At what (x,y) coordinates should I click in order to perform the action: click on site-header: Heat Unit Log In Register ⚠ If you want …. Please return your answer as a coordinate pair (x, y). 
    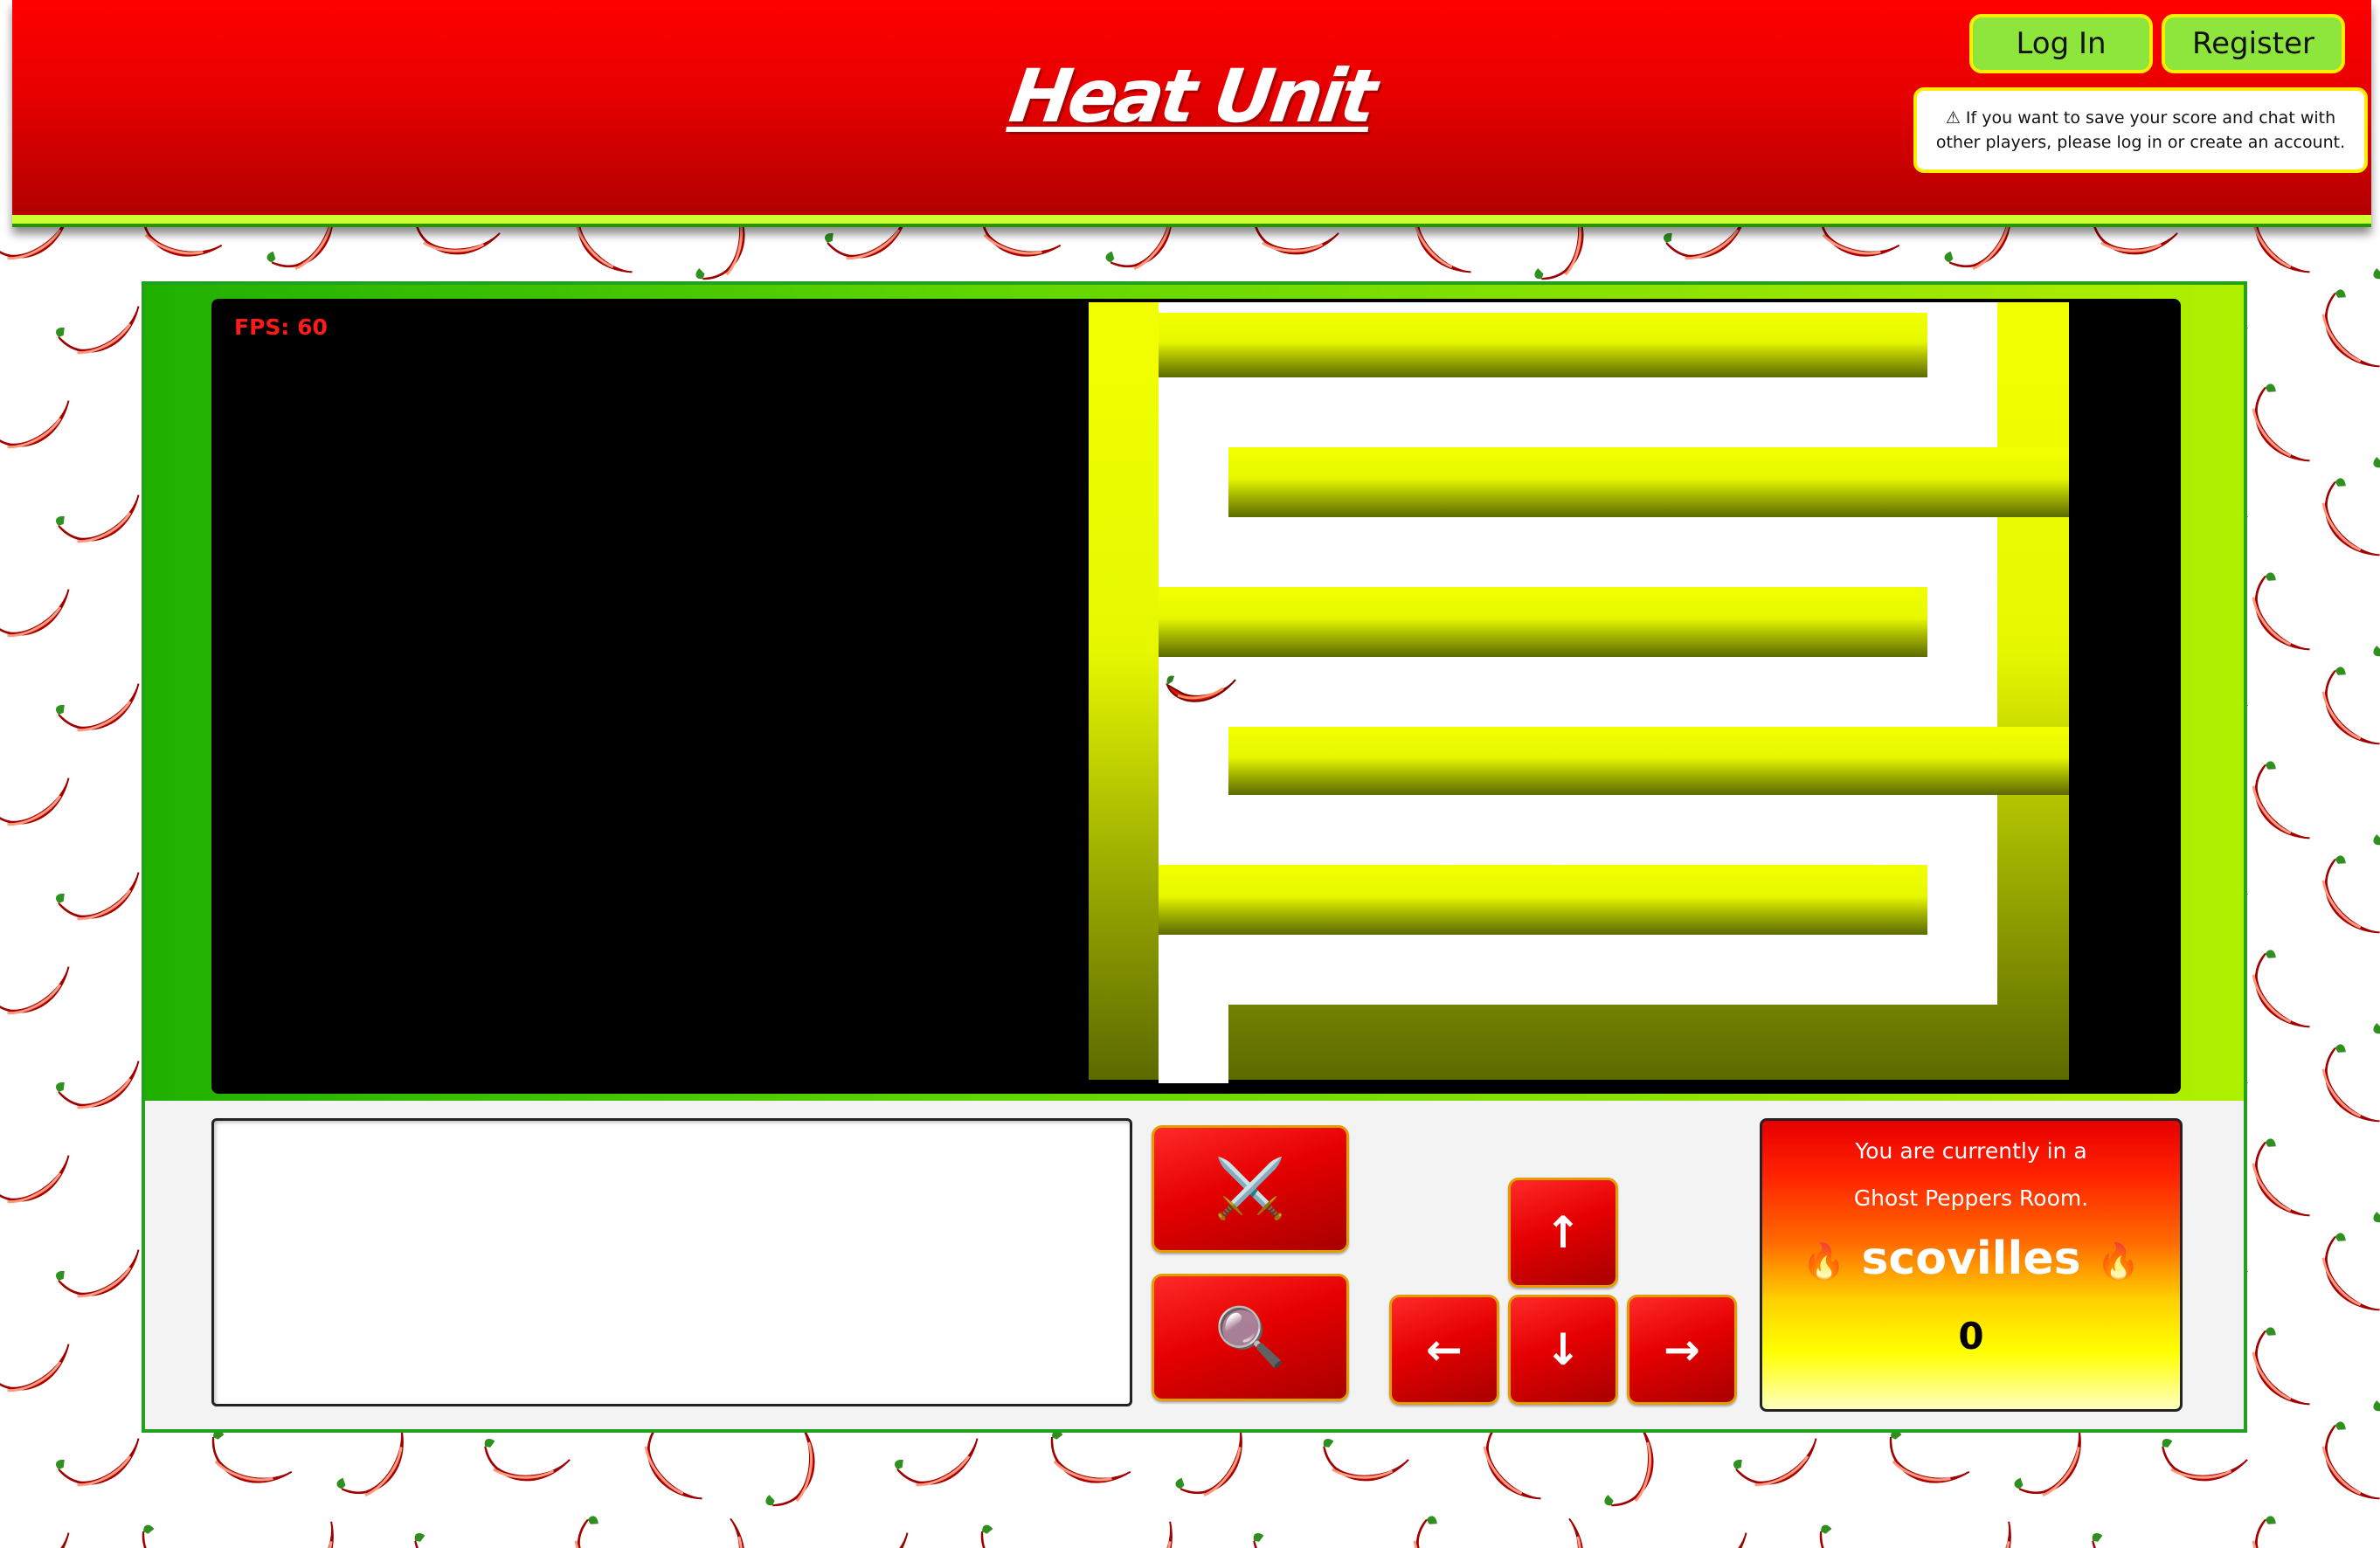
    Looking at the image, I should click on (1191, 113).